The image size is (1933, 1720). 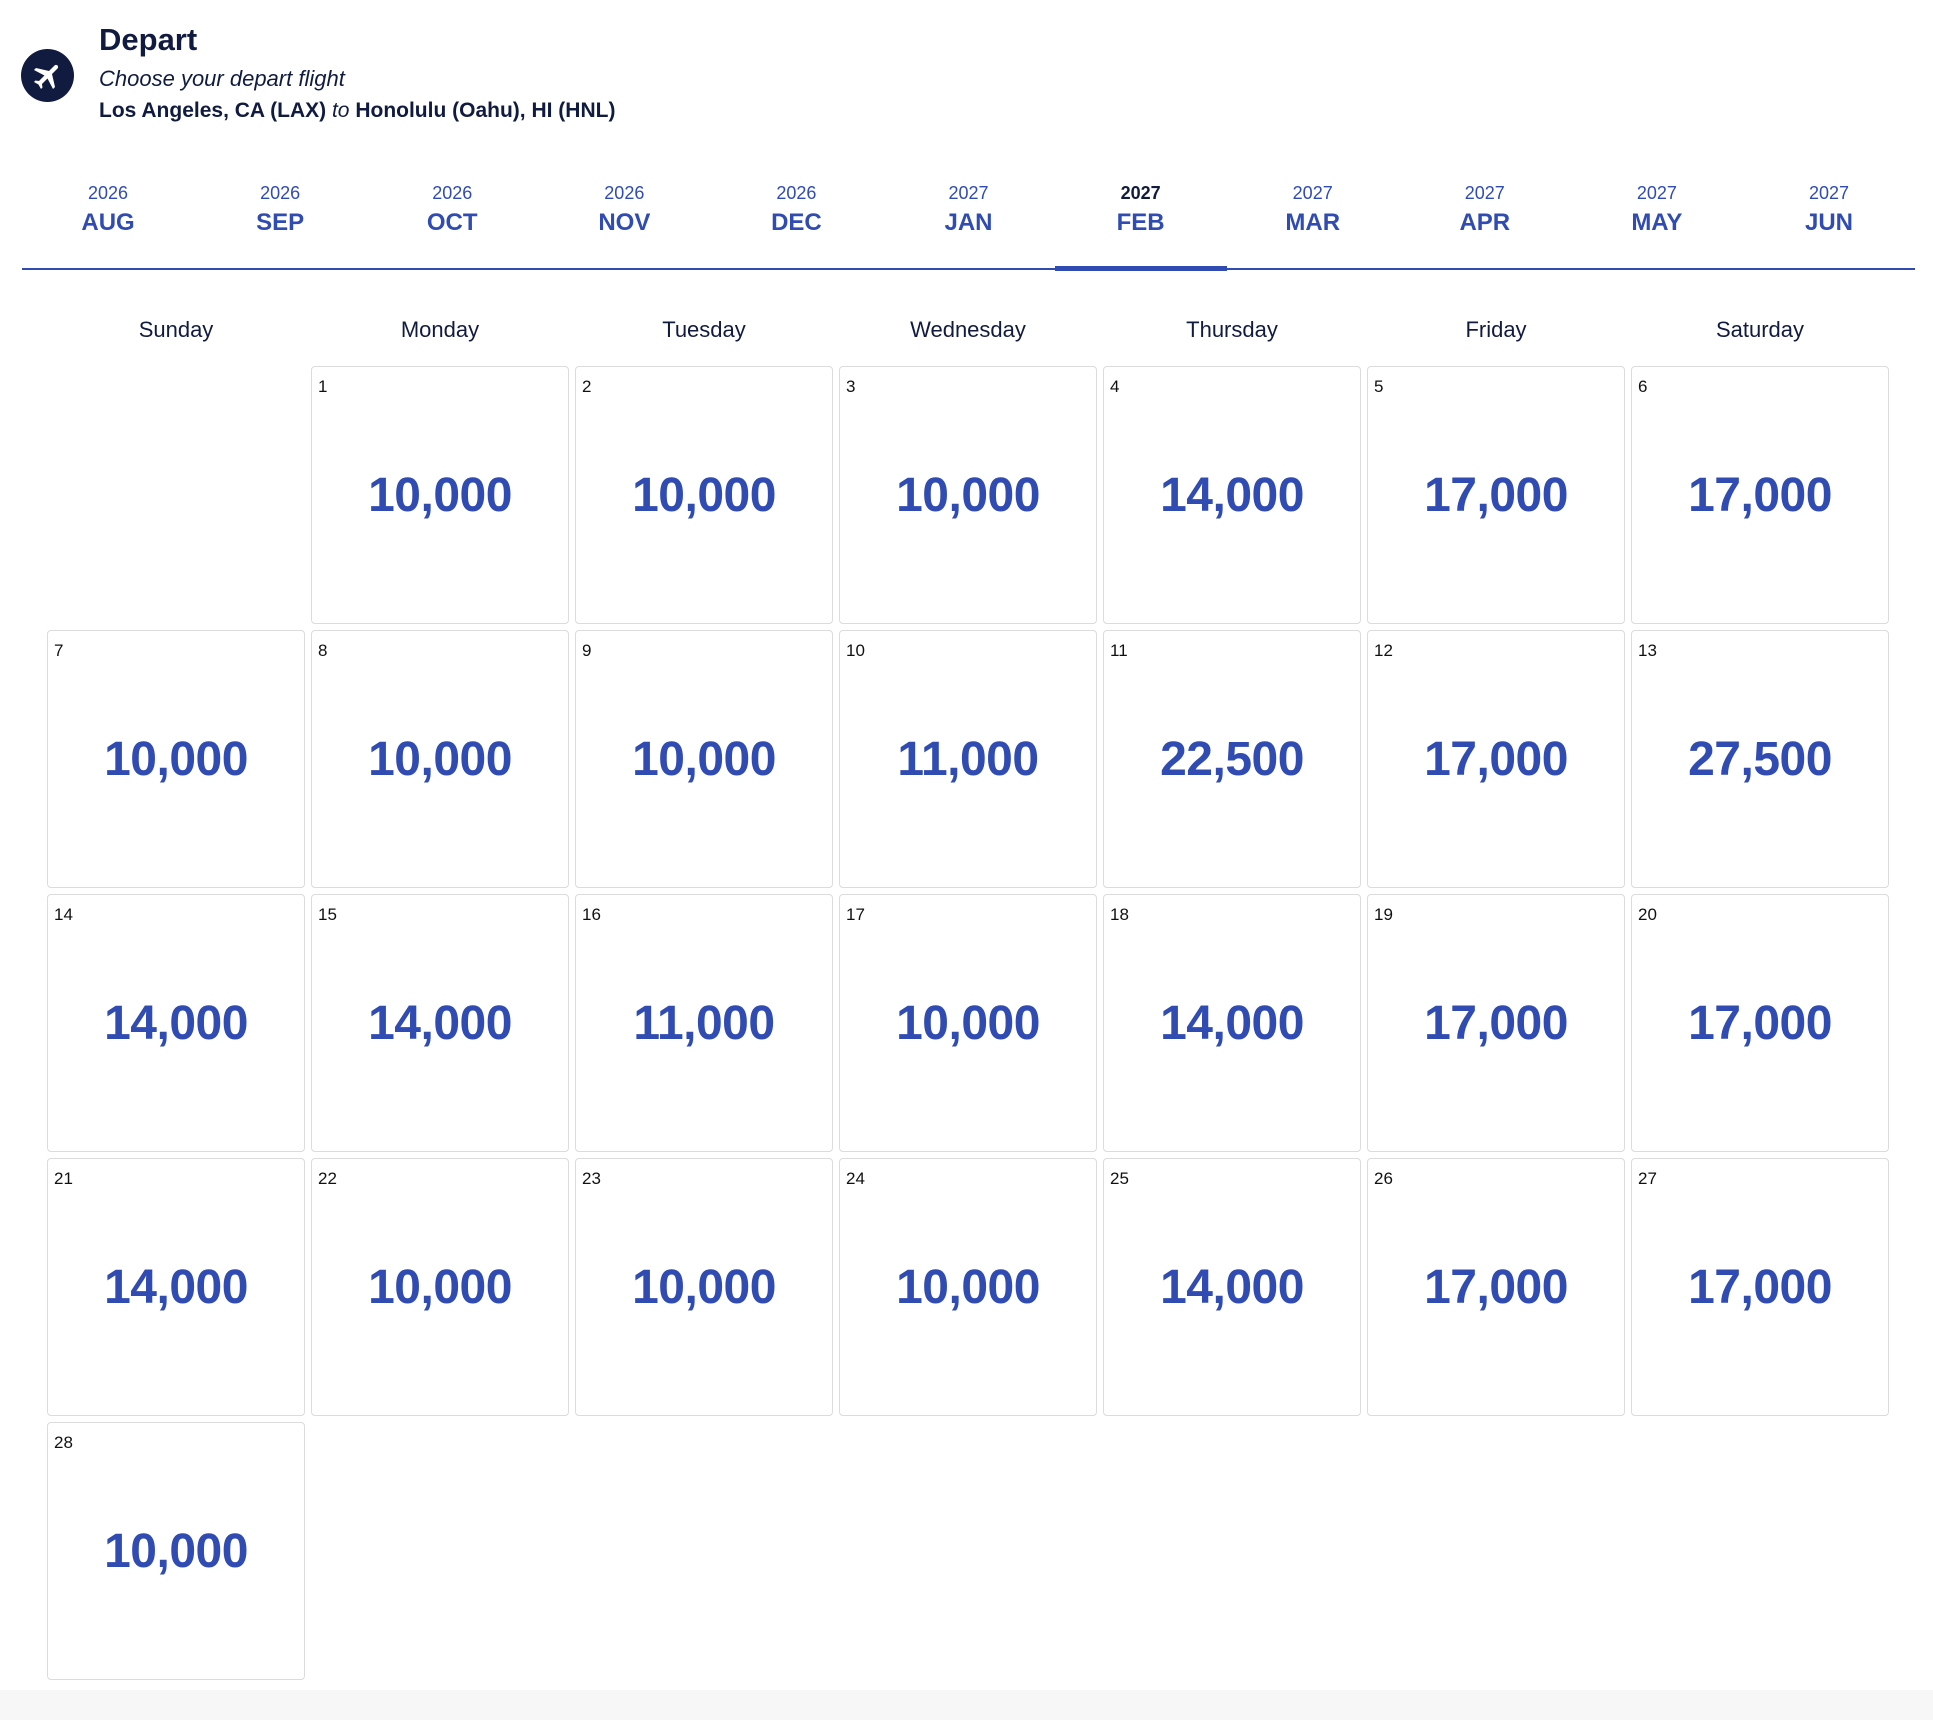 What do you see at coordinates (966, 1705) in the screenshot?
I see `page-footer-band` at bounding box center [966, 1705].